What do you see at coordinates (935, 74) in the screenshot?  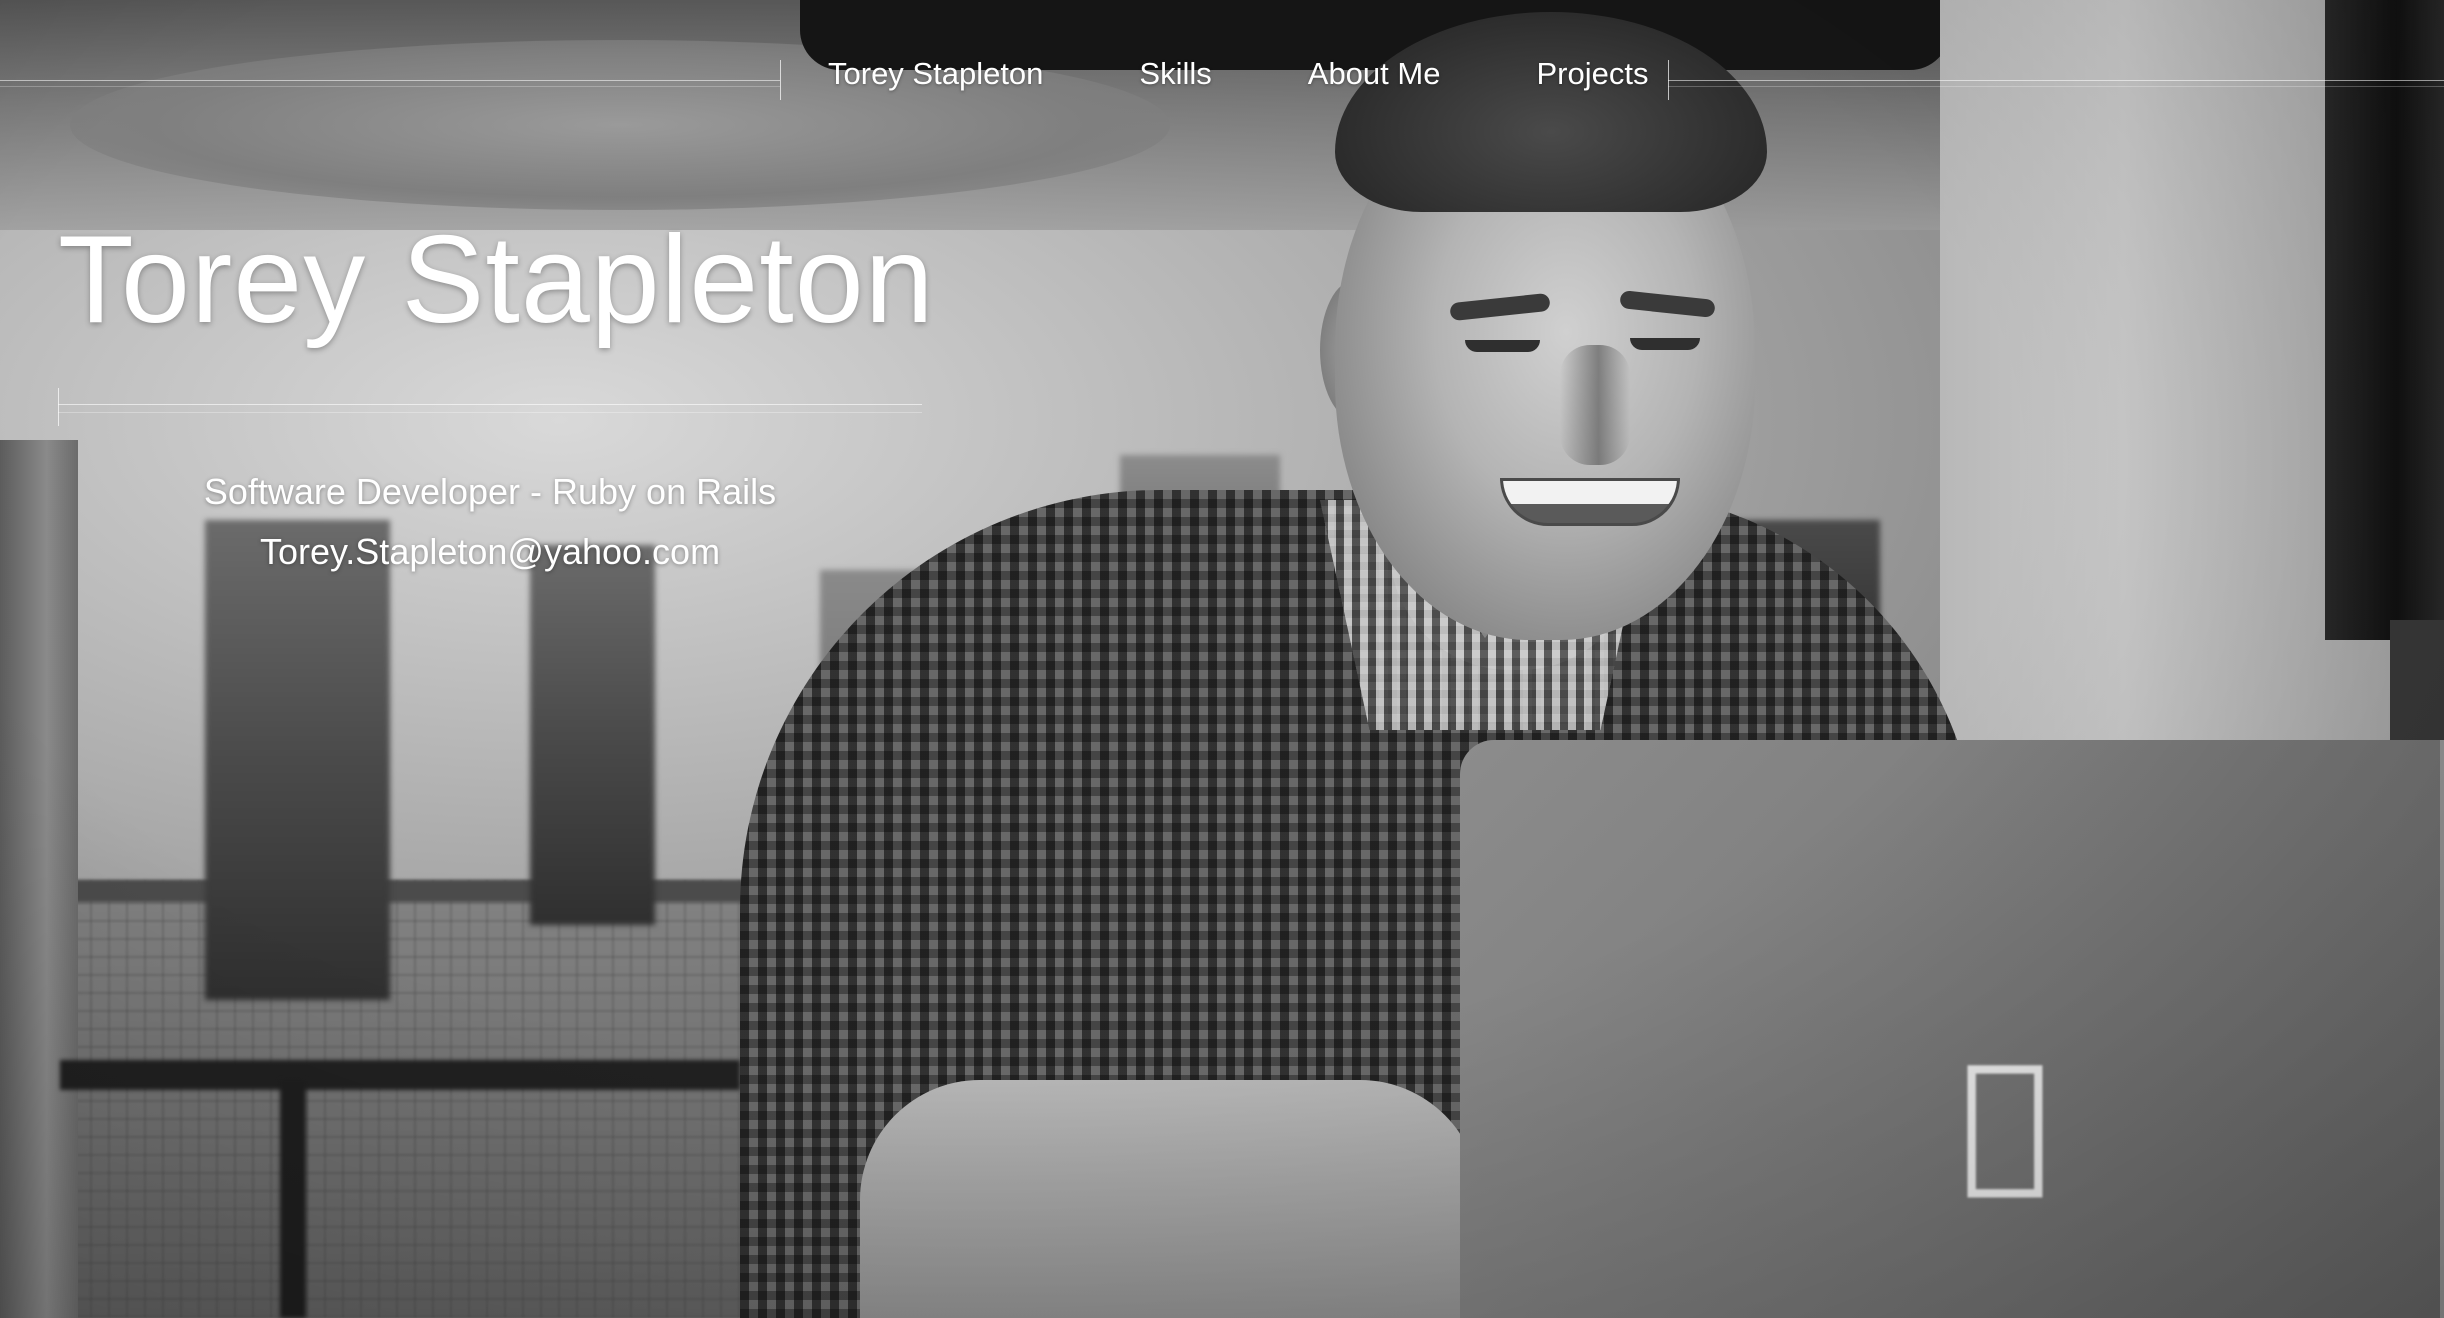 I see `nav-link-home: Torey Stapleton` at bounding box center [935, 74].